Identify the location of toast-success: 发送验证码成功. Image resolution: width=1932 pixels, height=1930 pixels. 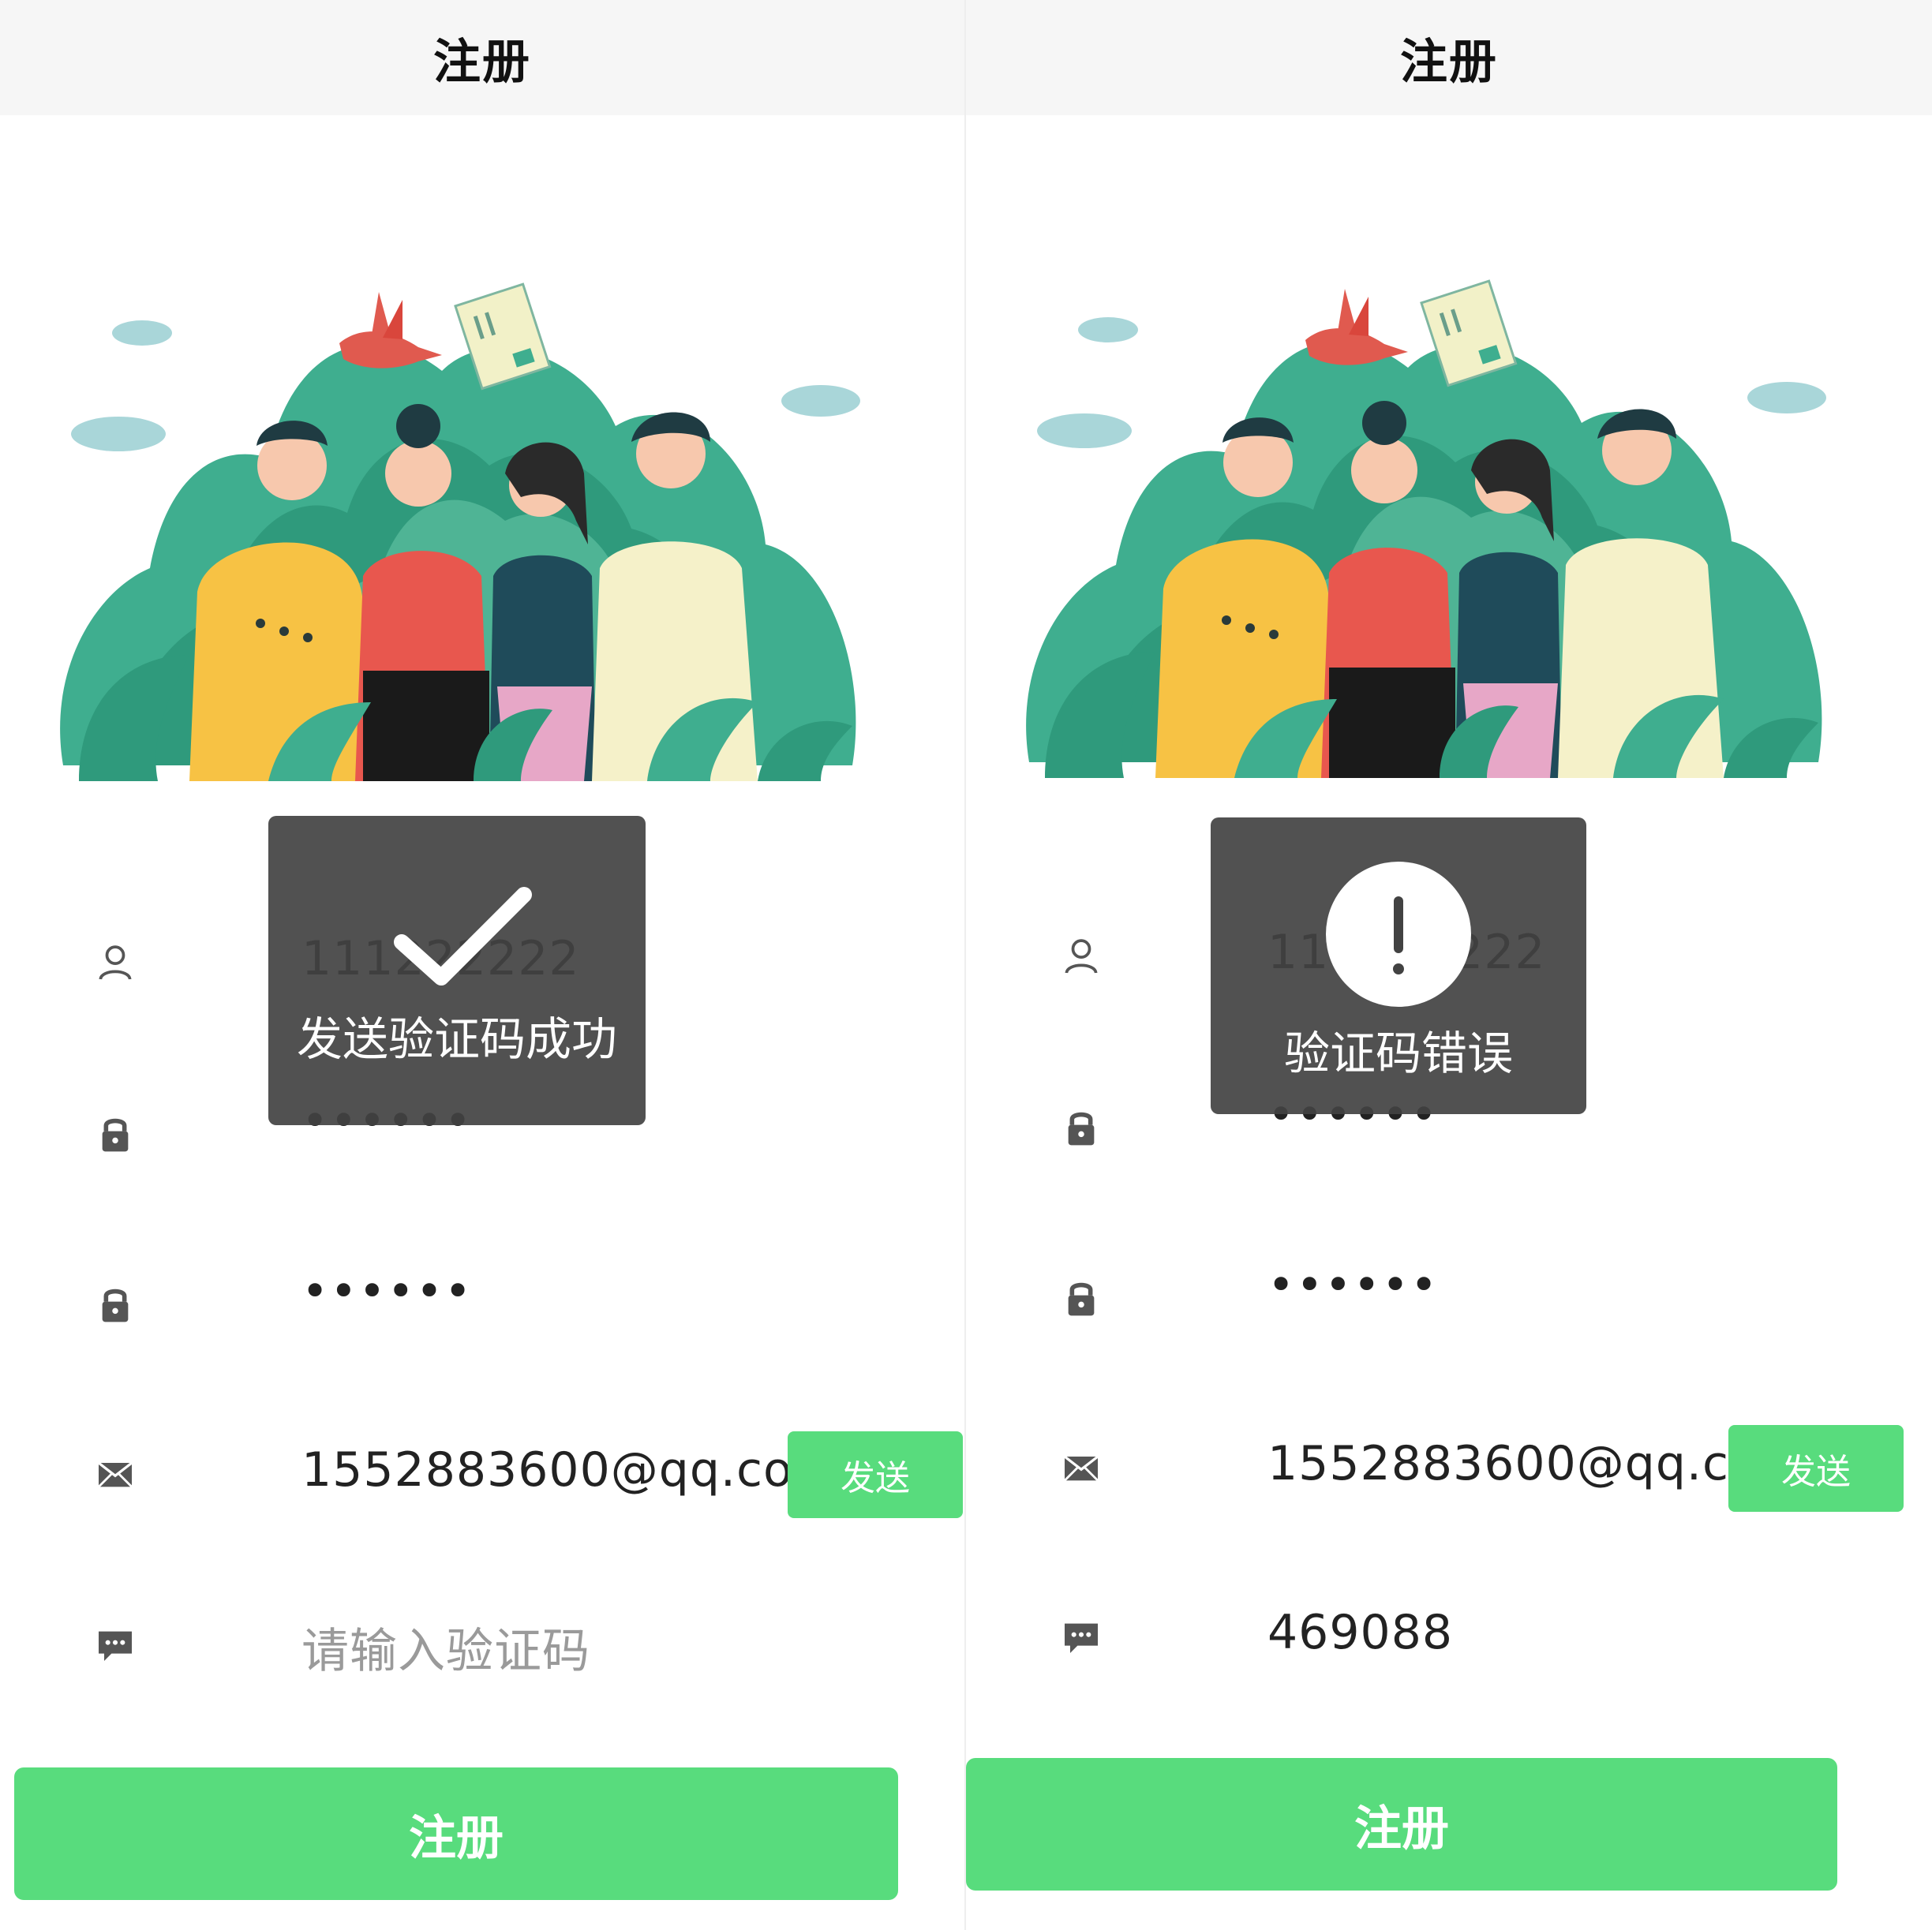
(457, 970).